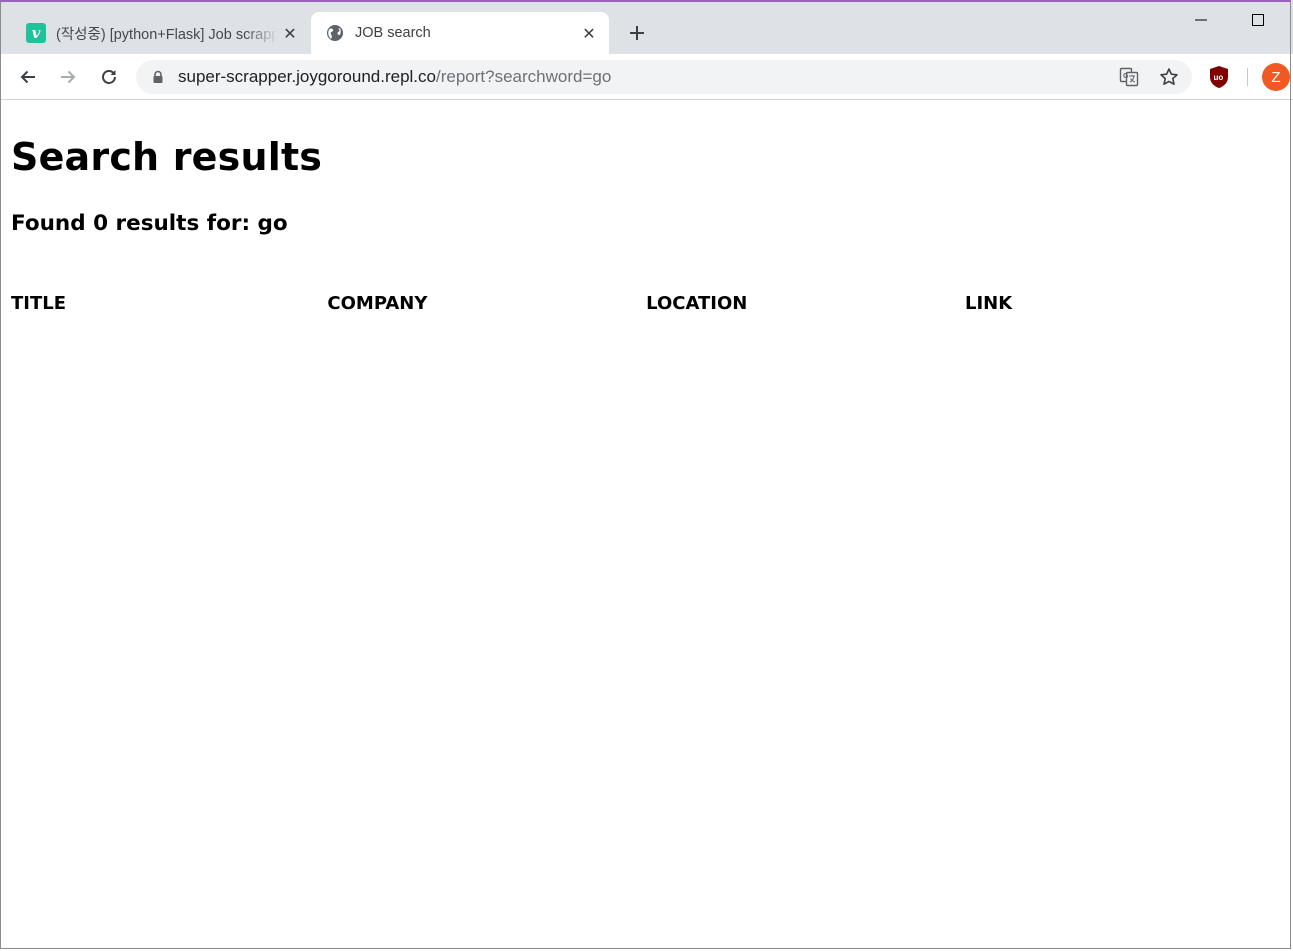 Image resolution: width=1293 pixels, height=951 pixels. I want to click on forward-button, so click(68, 77).